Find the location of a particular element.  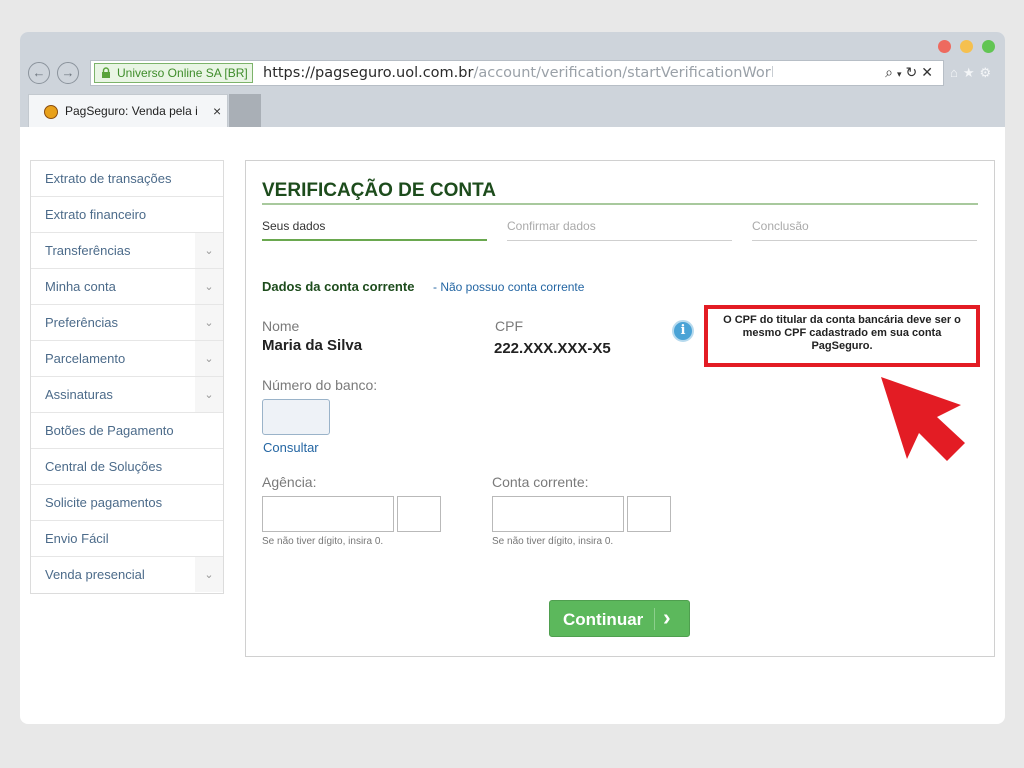

arrow-left-icon: ← is located at coordinates (39, 72).